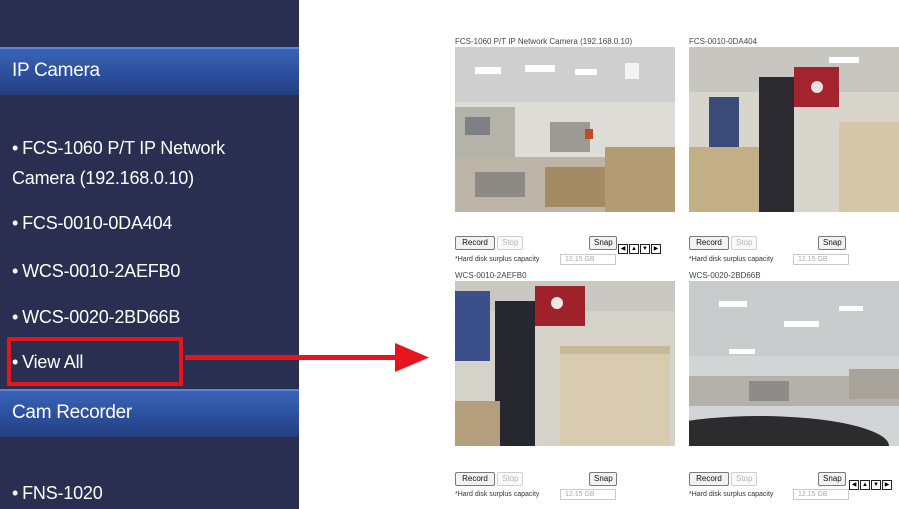 The height and width of the screenshot is (509, 899). What do you see at coordinates (149, 71) in the screenshot?
I see `ip-camera-header: IP Camera` at bounding box center [149, 71].